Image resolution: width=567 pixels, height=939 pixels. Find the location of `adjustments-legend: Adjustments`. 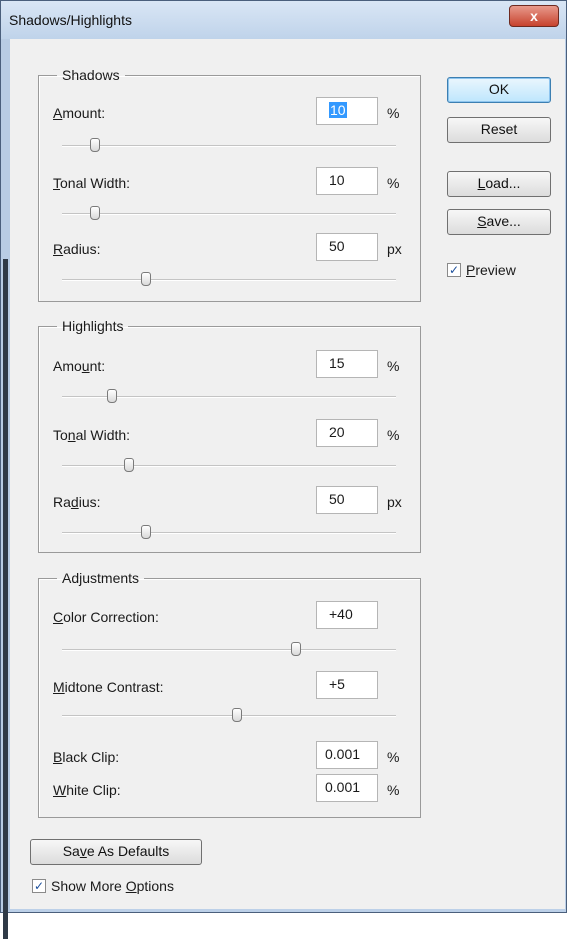

adjustments-legend: Adjustments is located at coordinates (101, 578).